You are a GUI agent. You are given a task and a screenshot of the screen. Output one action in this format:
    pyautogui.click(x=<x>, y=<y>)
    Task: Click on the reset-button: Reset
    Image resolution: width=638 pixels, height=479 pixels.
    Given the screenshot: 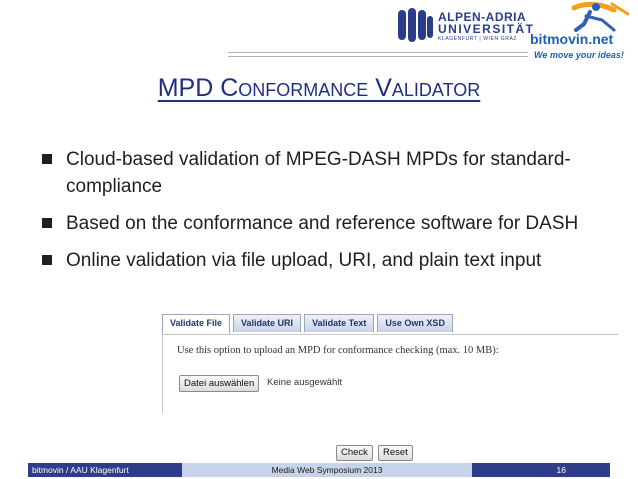 What is the action you would take?
    pyautogui.click(x=395, y=453)
    